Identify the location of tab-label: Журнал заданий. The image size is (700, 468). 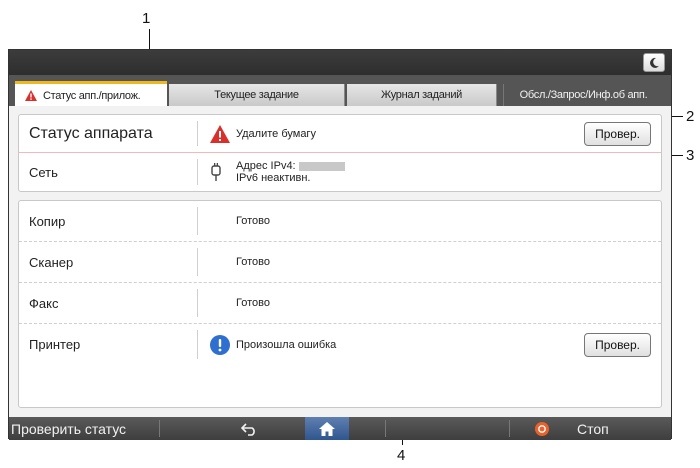
(421, 95).